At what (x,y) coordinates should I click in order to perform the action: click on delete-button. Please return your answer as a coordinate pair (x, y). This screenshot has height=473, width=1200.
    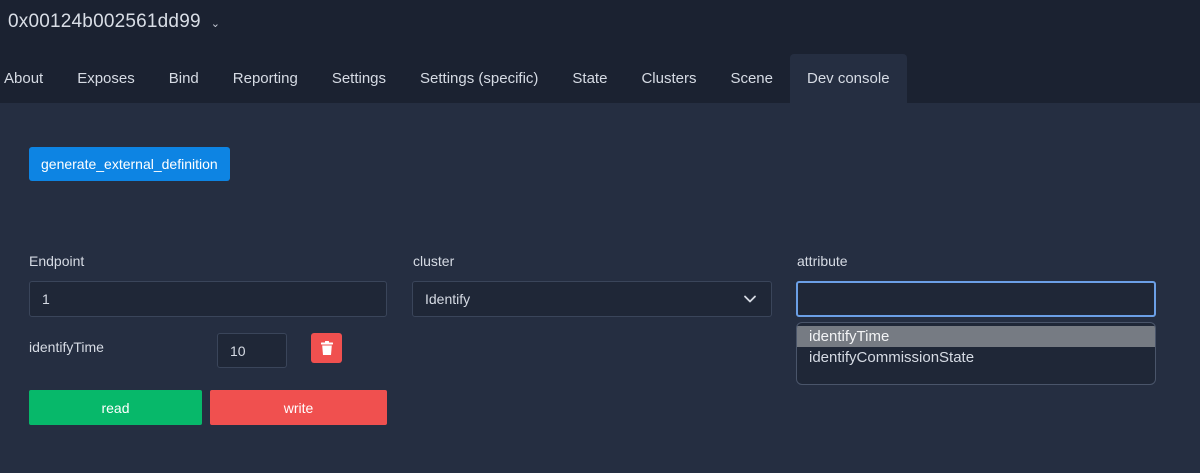
    Looking at the image, I should click on (326, 348).